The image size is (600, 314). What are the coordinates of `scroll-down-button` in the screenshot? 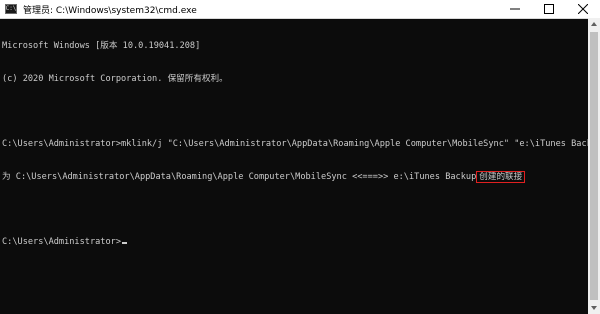 It's located at (594, 308).